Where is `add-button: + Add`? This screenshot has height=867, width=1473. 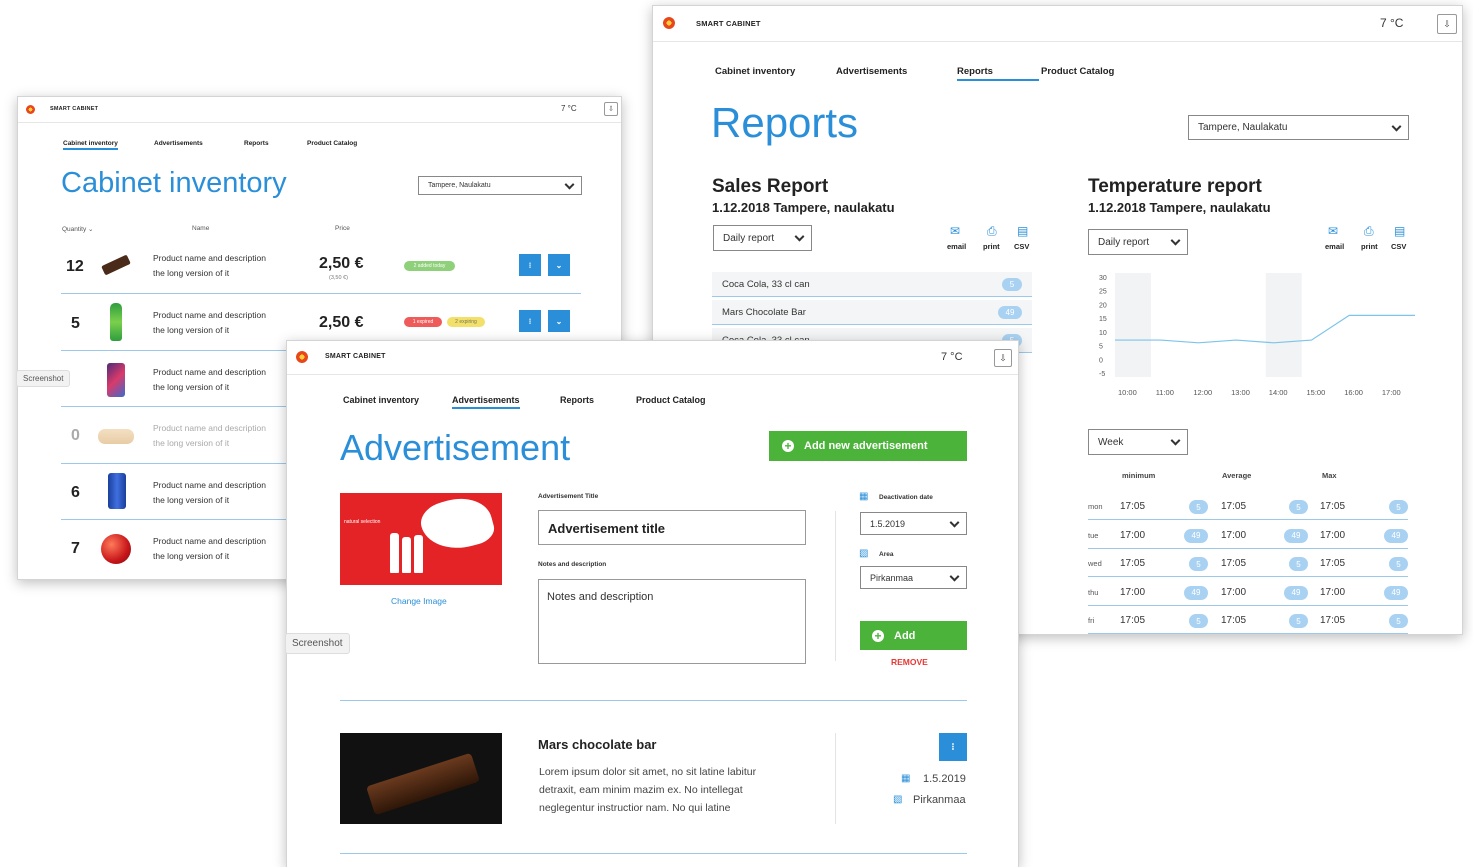 add-button: + Add is located at coordinates (913, 635).